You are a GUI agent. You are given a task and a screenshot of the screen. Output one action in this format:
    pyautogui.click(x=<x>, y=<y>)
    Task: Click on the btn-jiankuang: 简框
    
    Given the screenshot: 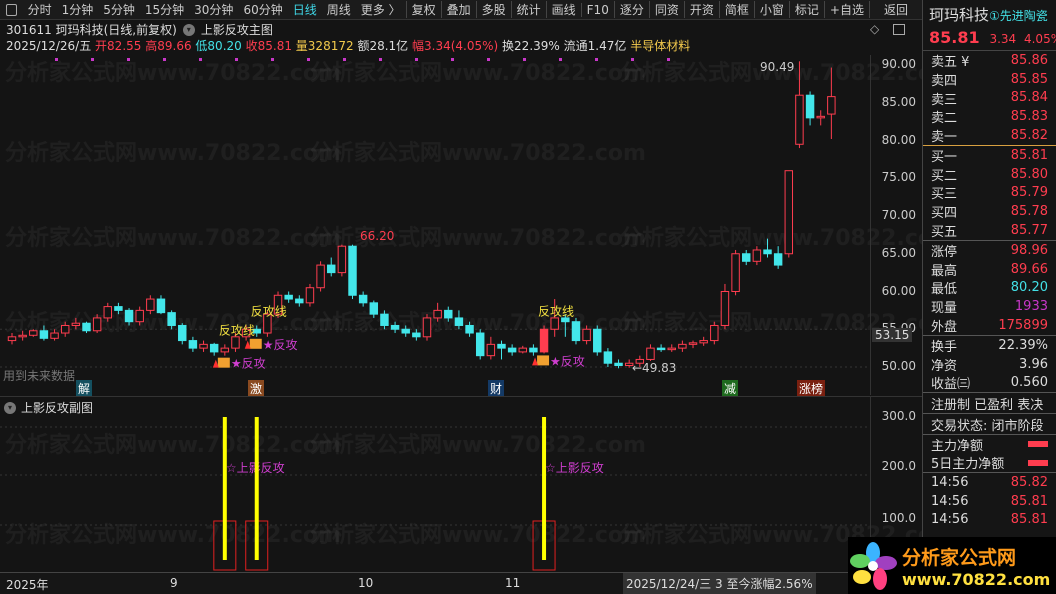 What is the action you would take?
    pyautogui.click(x=736, y=9)
    